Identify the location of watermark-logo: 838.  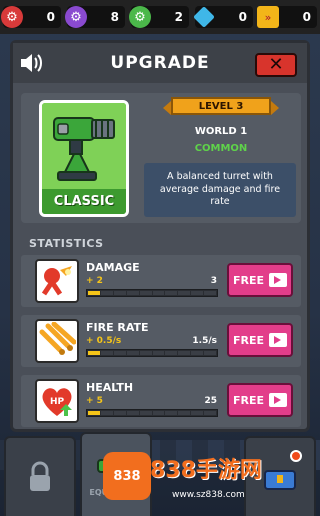
(127, 476).